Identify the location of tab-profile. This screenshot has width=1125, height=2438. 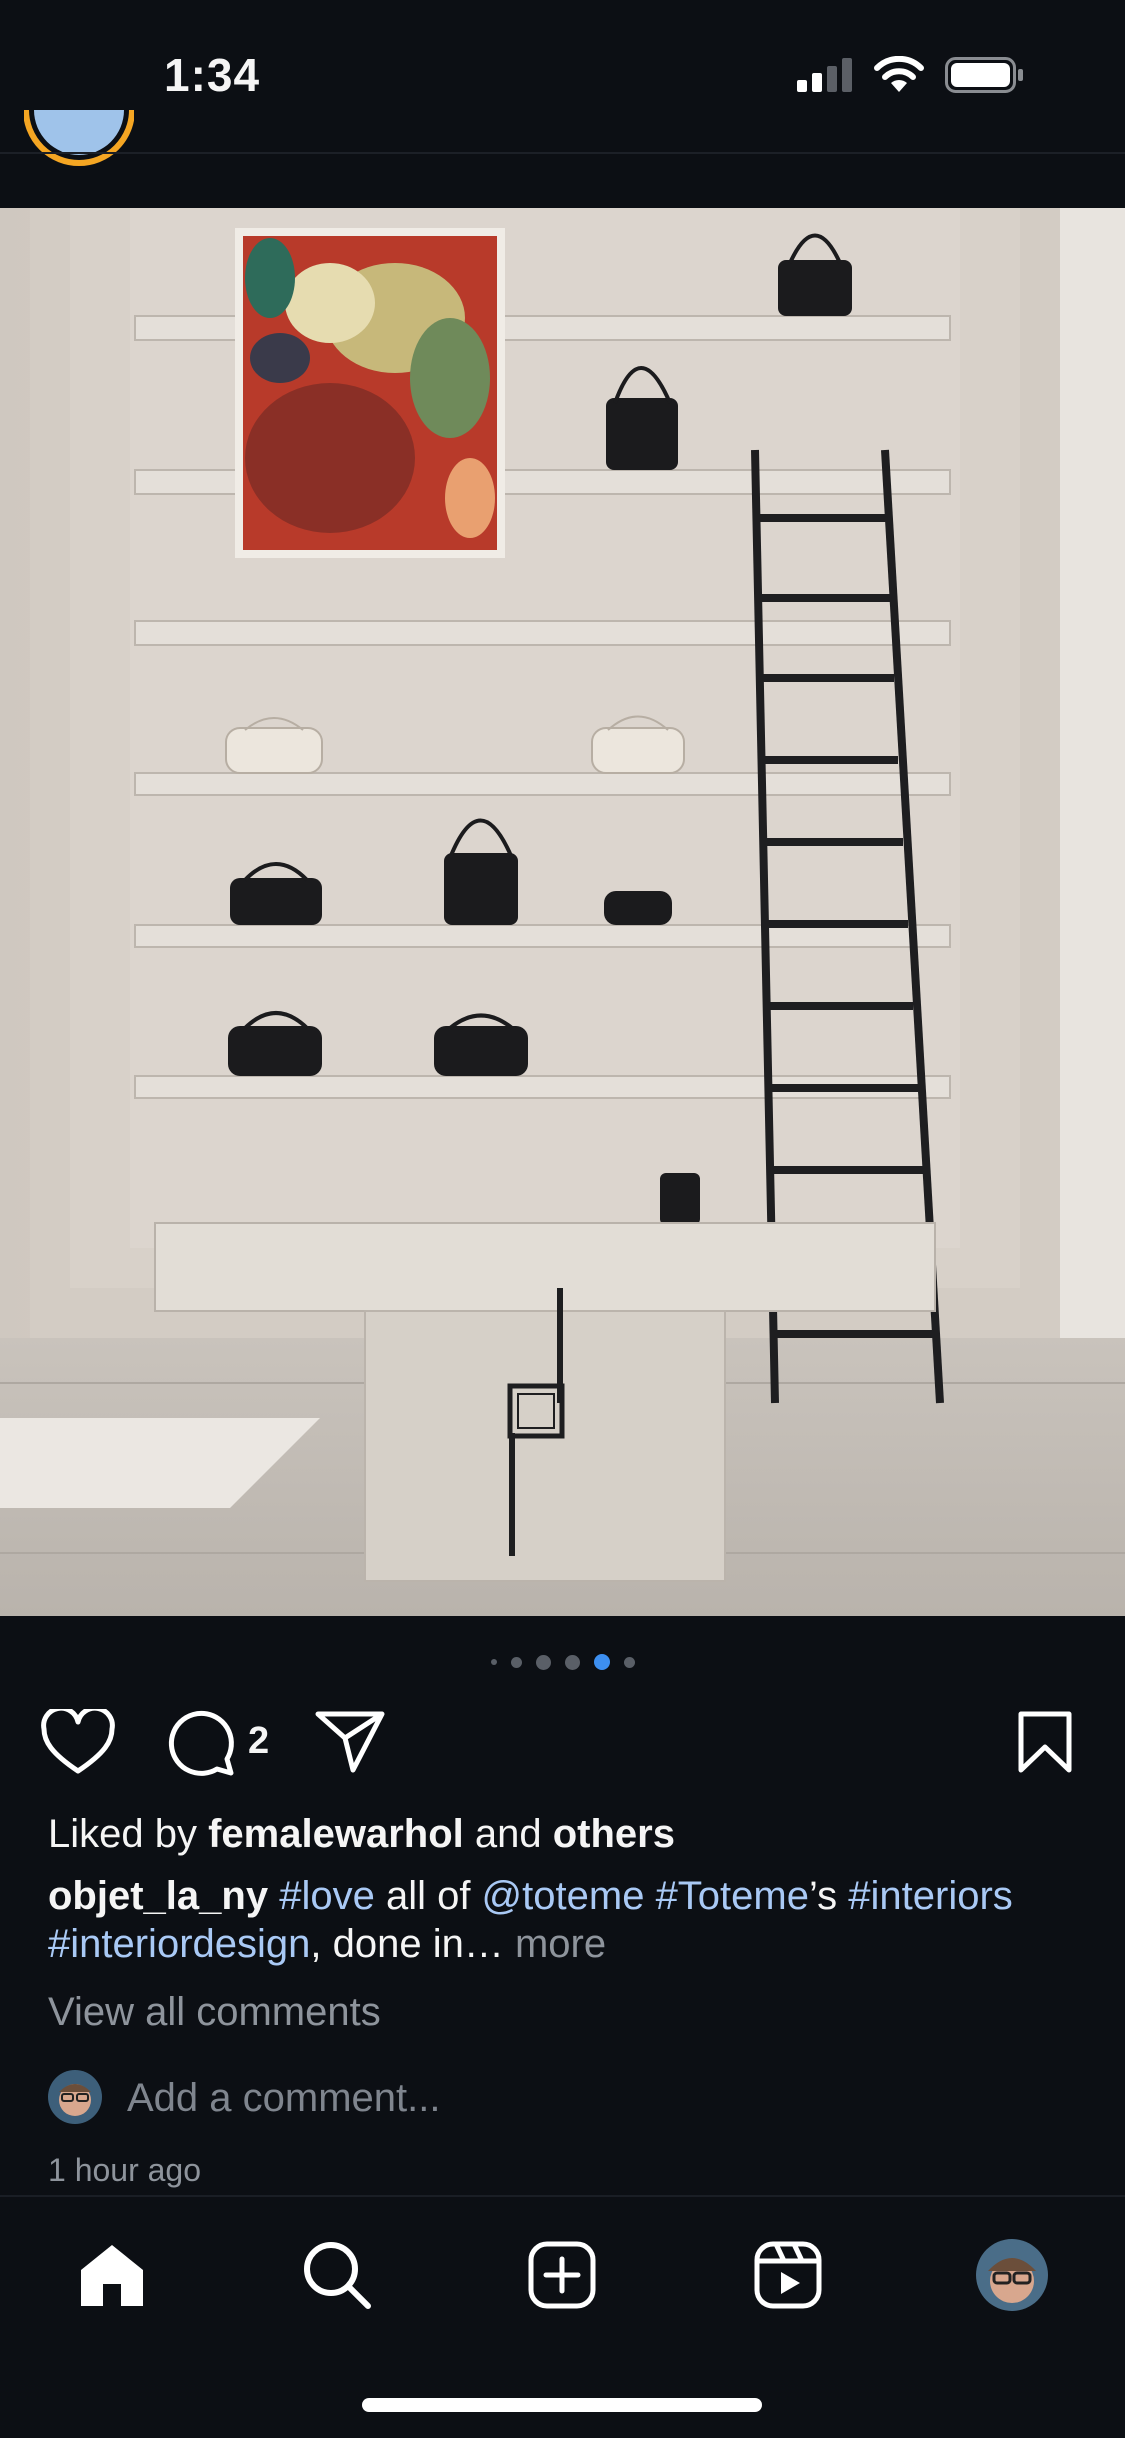
(1012, 2275).